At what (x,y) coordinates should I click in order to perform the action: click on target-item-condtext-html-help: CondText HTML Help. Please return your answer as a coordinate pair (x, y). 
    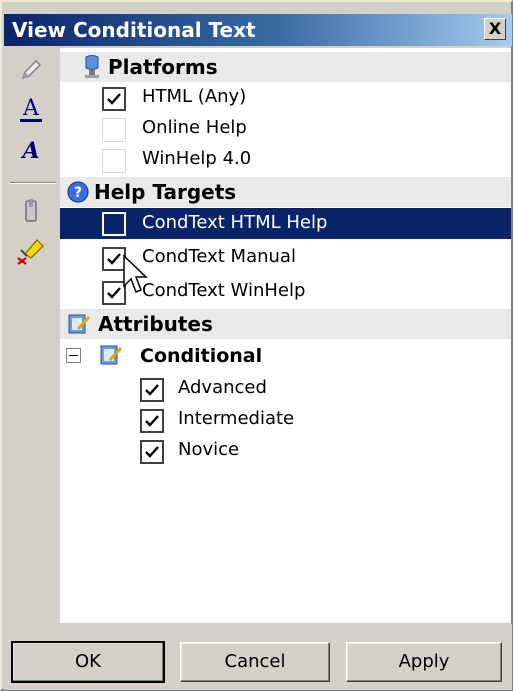
    Looking at the image, I should click on (285, 223).